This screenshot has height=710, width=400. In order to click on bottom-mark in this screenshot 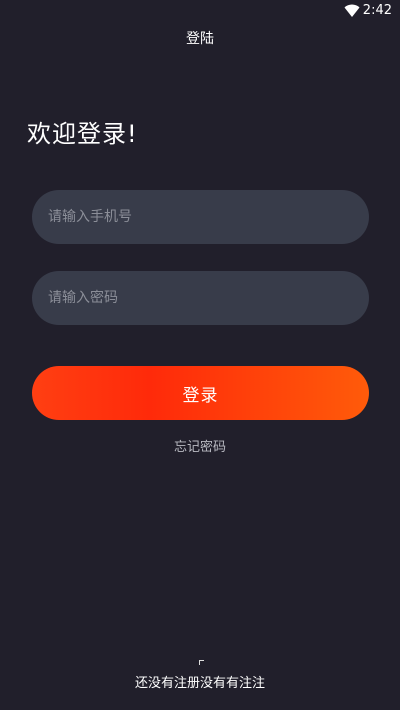, I will do `click(201, 662)`.